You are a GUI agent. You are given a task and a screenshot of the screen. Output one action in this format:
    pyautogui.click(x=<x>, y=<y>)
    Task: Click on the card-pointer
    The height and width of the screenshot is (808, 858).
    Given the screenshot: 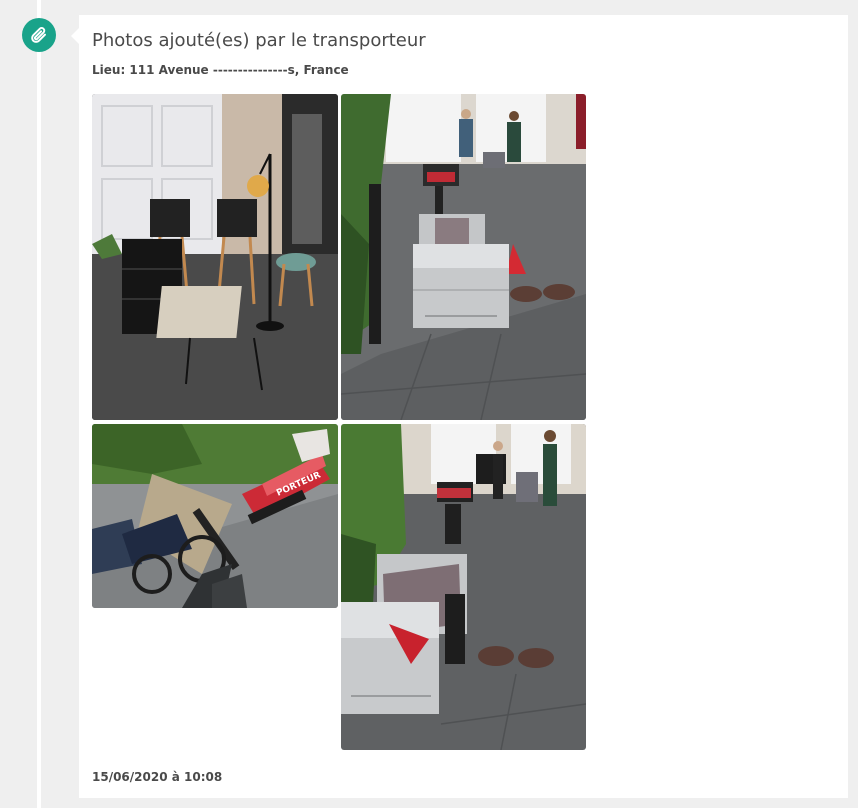 What is the action you would take?
    pyautogui.click(x=75, y=36)
    